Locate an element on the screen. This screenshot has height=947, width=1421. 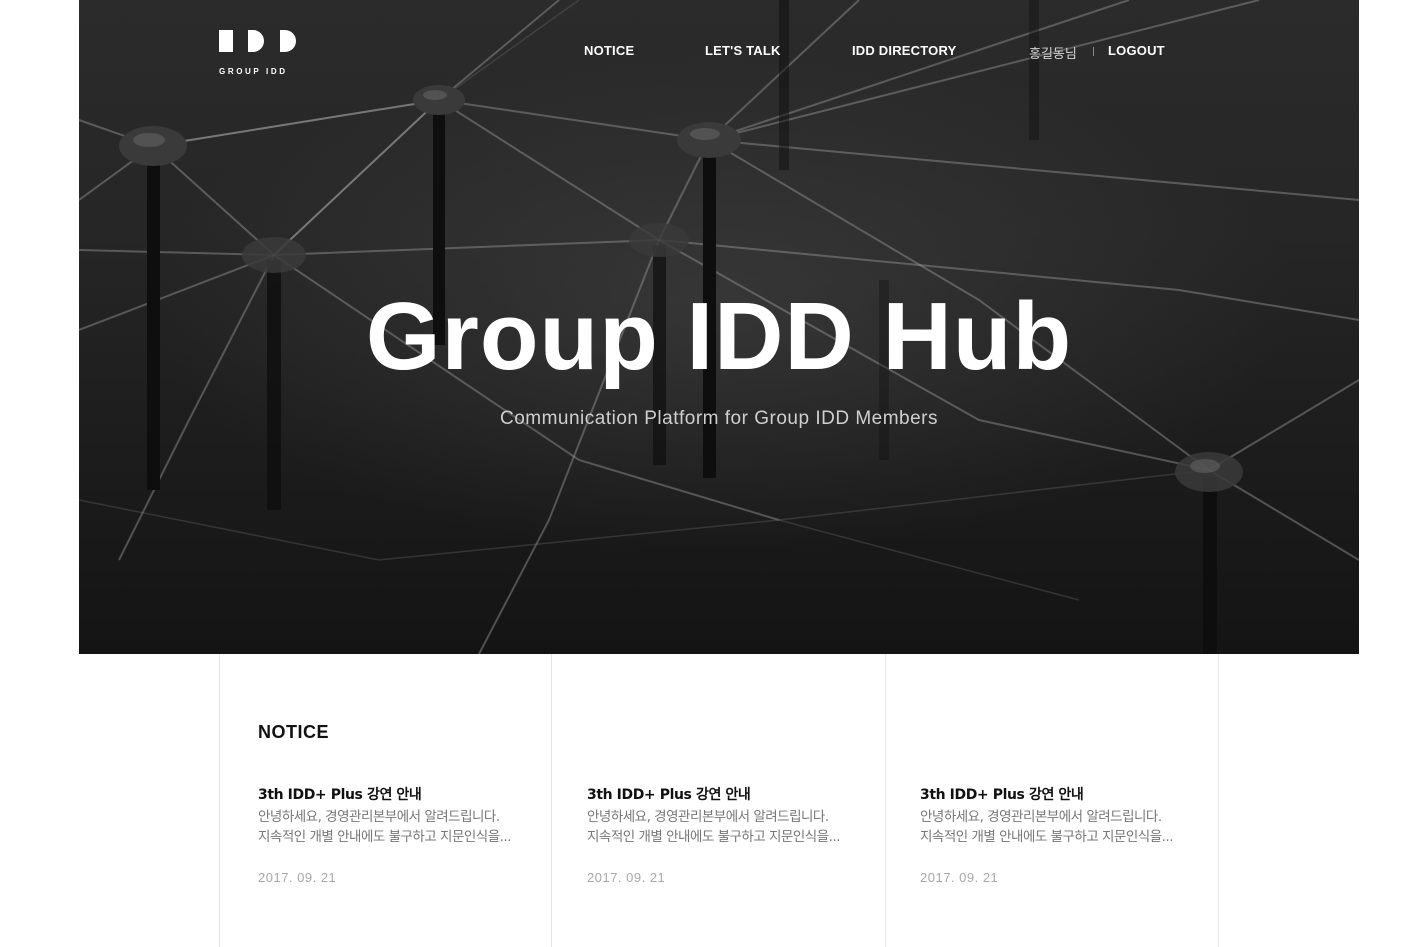
nav-lets-talk-link: LET'S TALK is located at coordinates (743, 50).